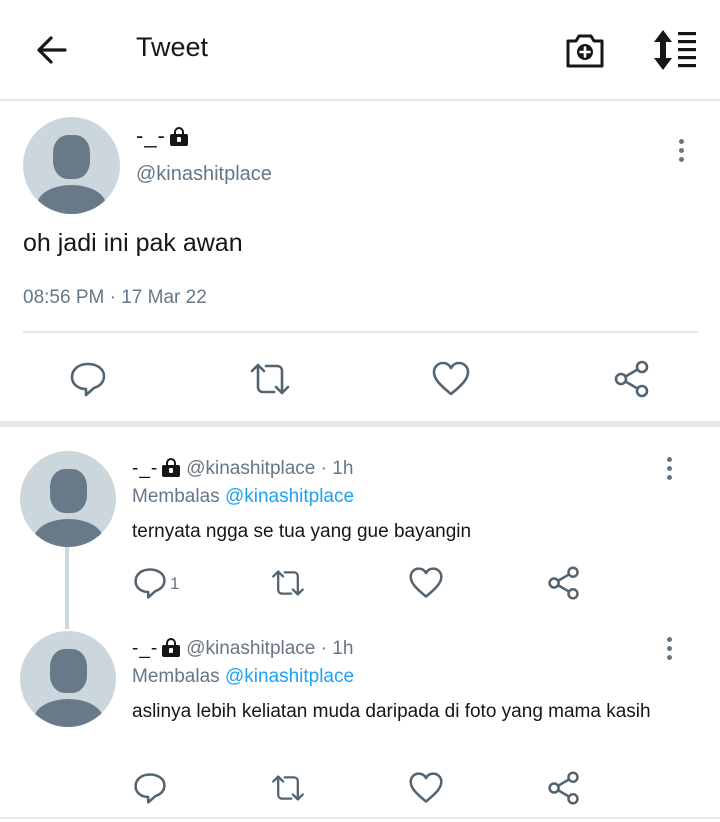  What do you see at coordinates (67, 588) in the screenshot?
I see `thread-connector` at bounding box center [67, 588].